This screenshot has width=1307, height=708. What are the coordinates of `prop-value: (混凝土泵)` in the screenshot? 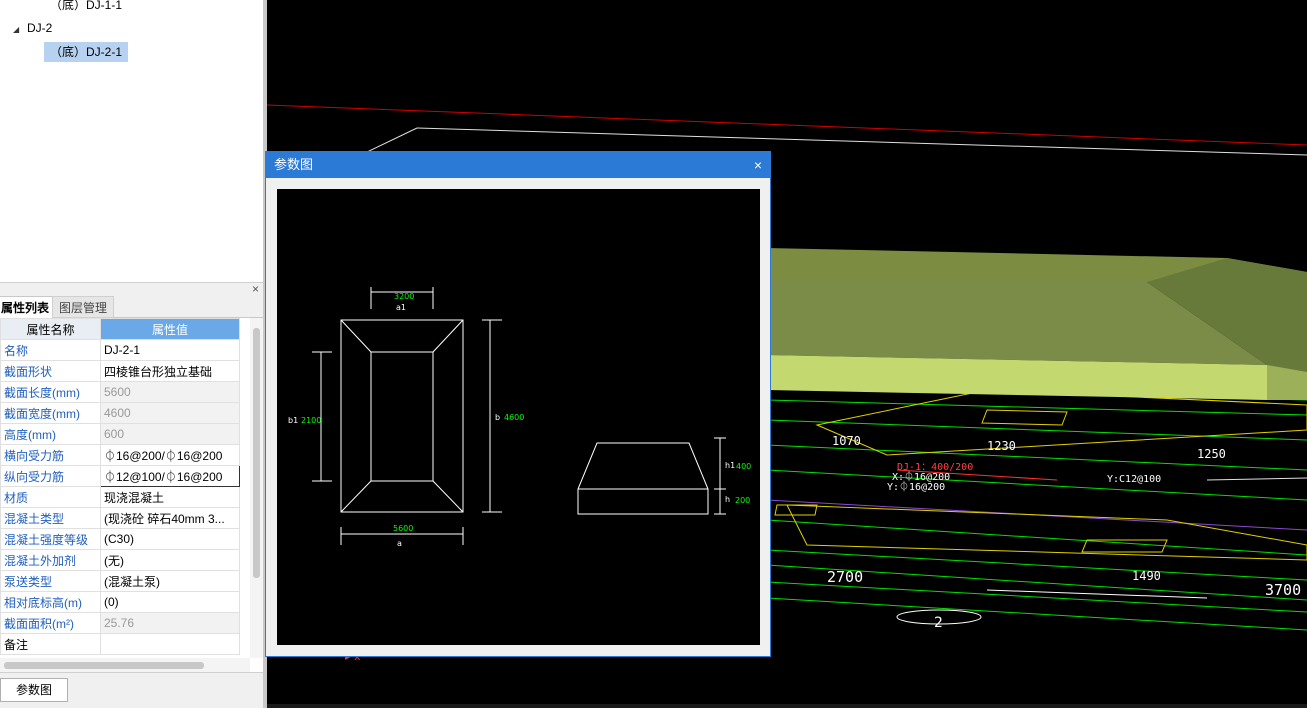 It's located at (170, 581).